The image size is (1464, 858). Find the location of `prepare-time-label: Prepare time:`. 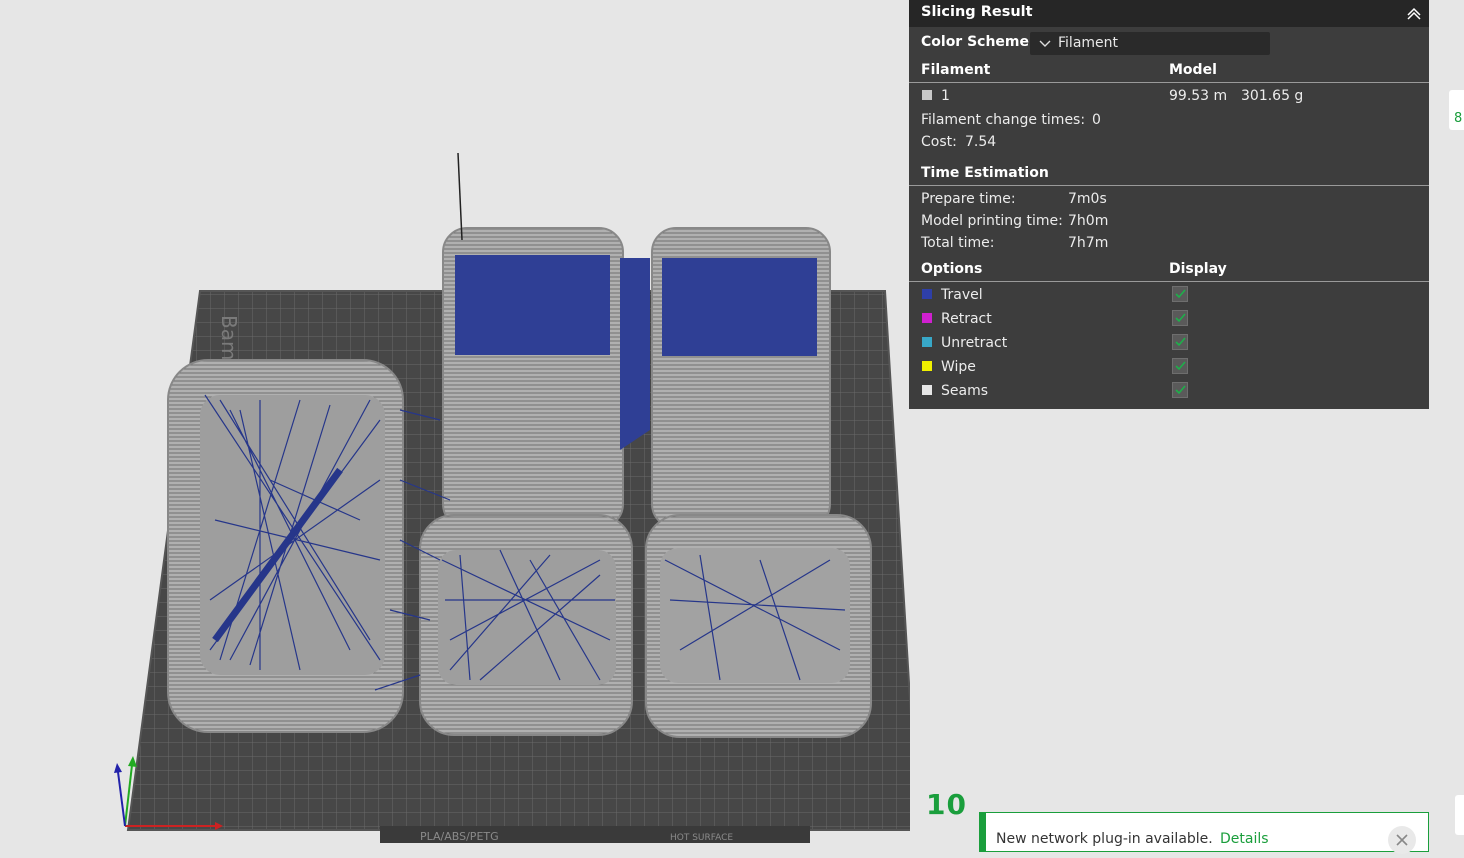

prepare-time-label: Prepare time: is located at coordinates (968, 199).